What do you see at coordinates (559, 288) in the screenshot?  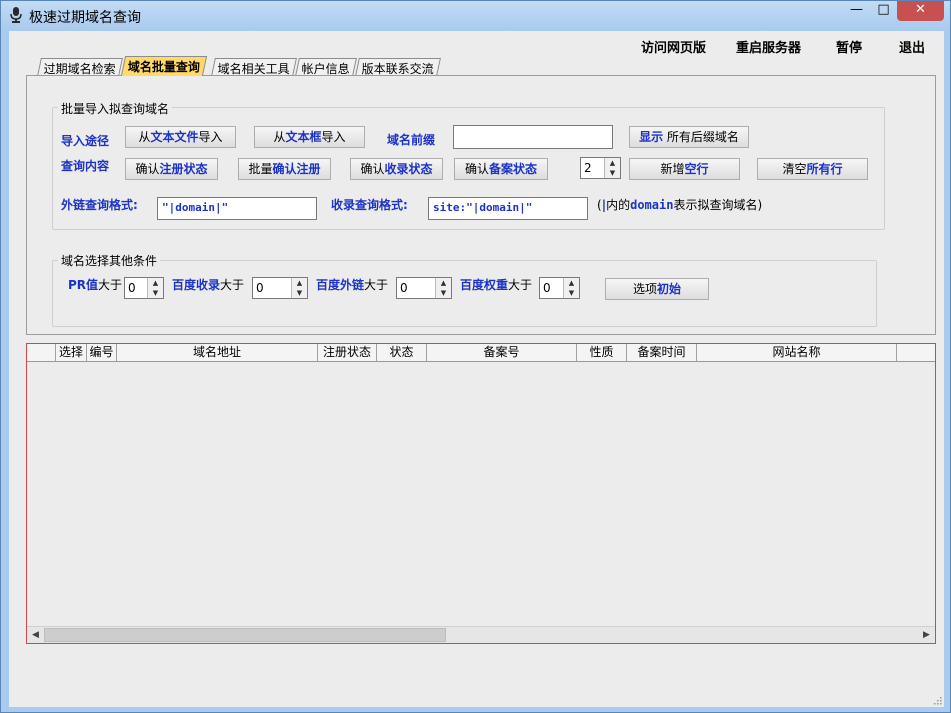 I see `baidu-weight-stepper: 0 ▲ ▼` at bounding box center [559, 288].